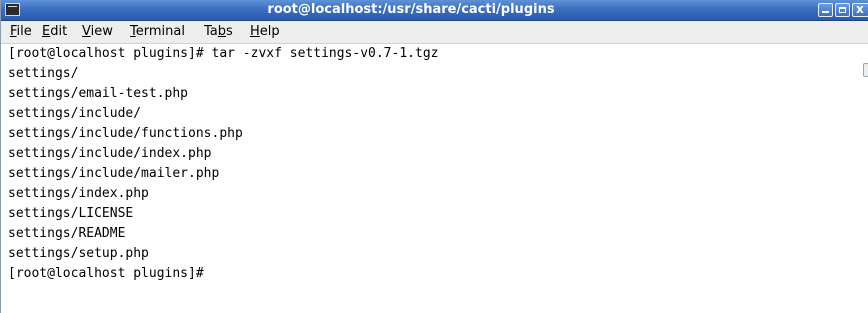 The image size is (868, 313). Describe the element at coordinates (43, 73) in the screenshot. I see `terminal-line: settings/` at that location.